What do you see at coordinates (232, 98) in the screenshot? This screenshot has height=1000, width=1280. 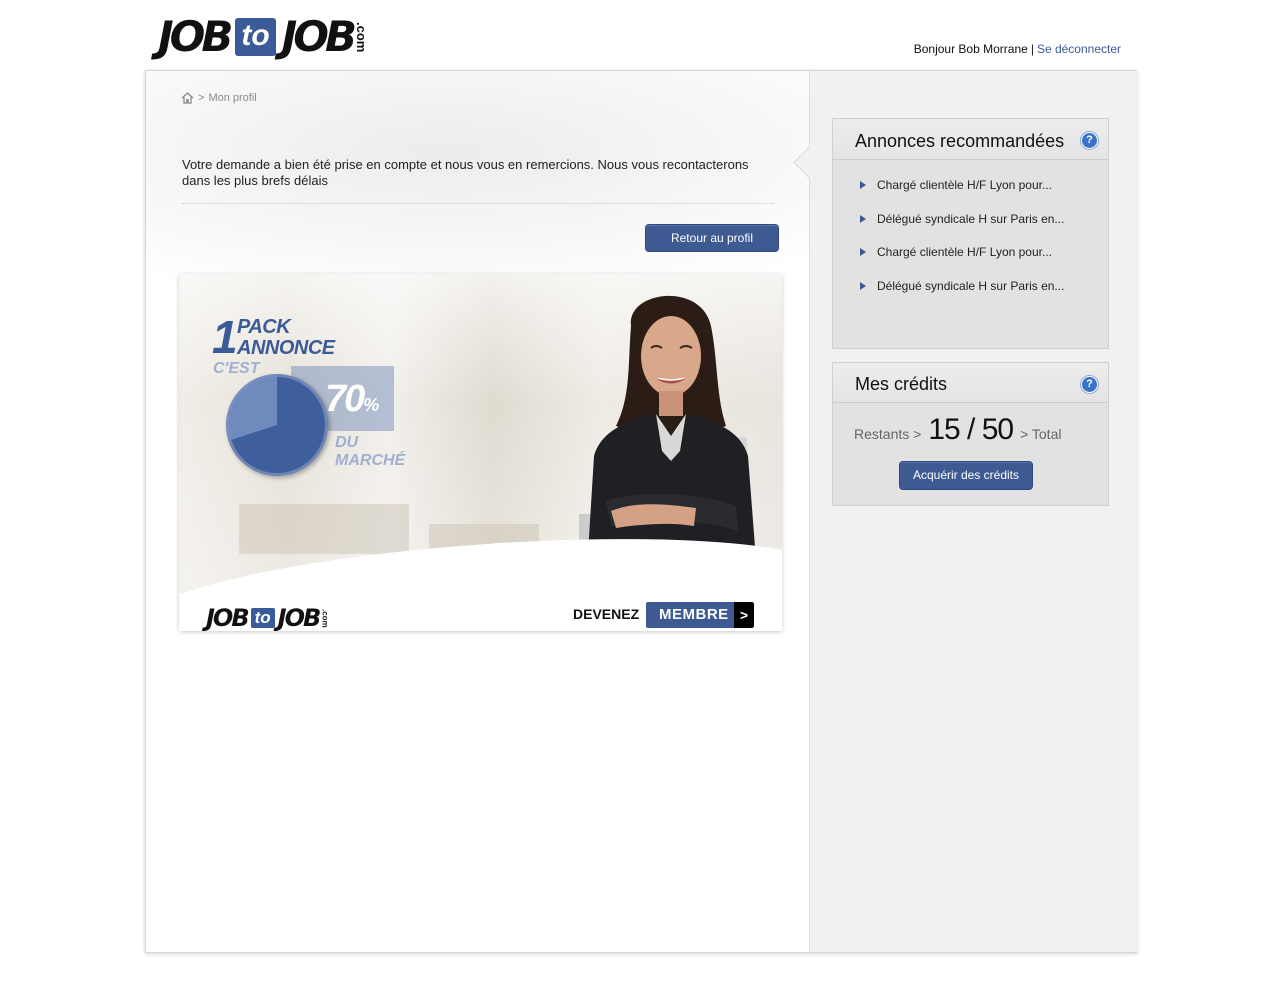 I see `breadcrumb-current: Mon profil` at bounding box center [232, 98].